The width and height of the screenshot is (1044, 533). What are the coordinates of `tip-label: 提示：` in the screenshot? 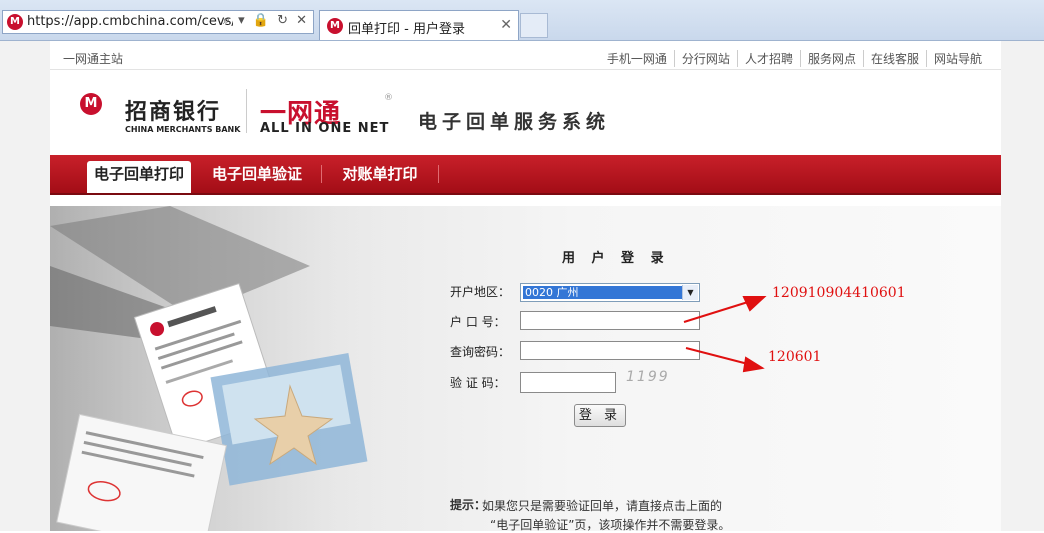 It's located at (468, 505).